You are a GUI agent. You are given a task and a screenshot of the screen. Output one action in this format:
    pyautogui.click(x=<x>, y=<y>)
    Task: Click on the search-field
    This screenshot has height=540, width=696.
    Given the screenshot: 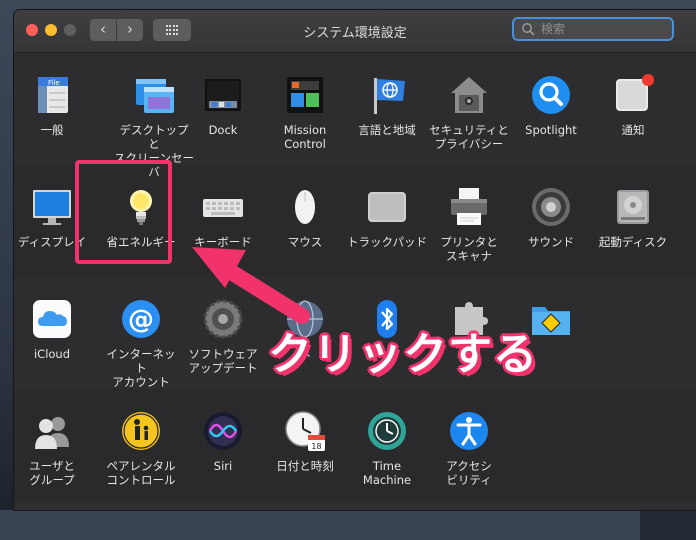 What is the action you would take?
    pyautogui.click(x=593, y=29)
    